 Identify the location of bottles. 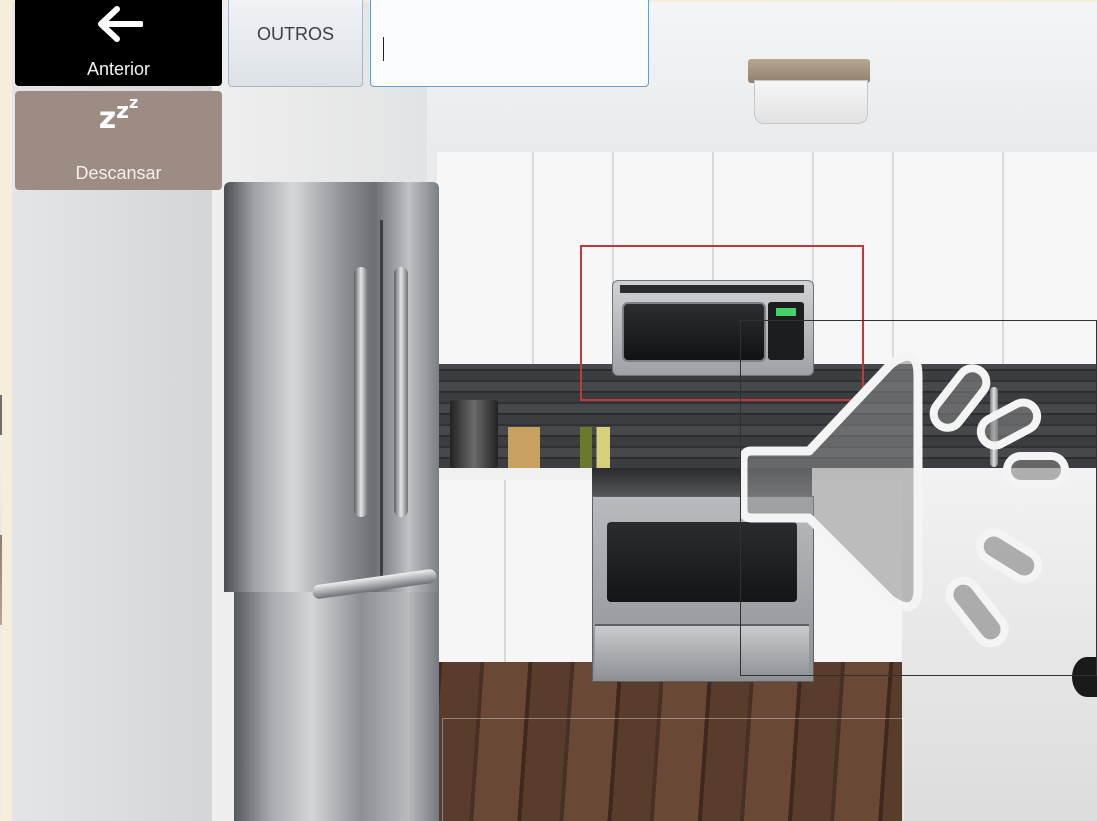
(595, 447).